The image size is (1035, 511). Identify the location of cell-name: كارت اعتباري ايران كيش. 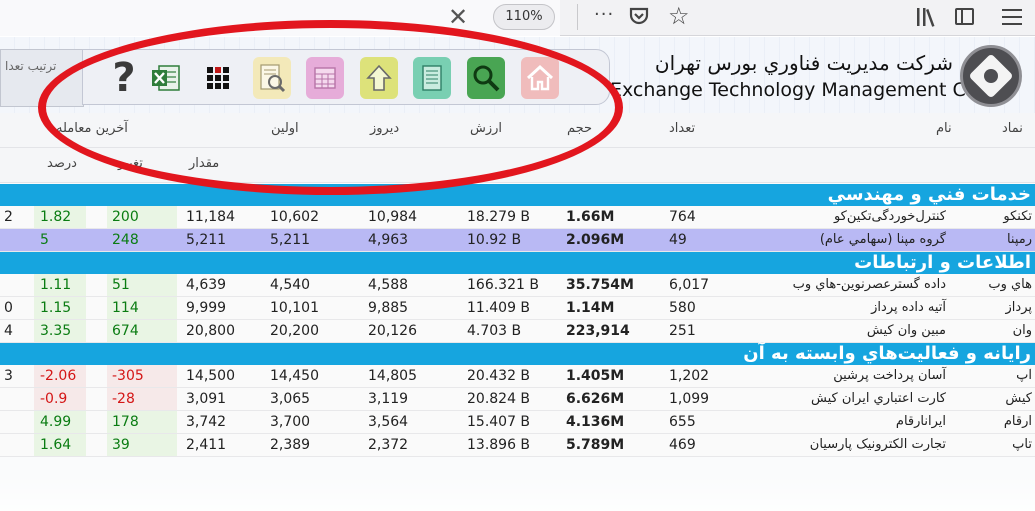
(847, 398).